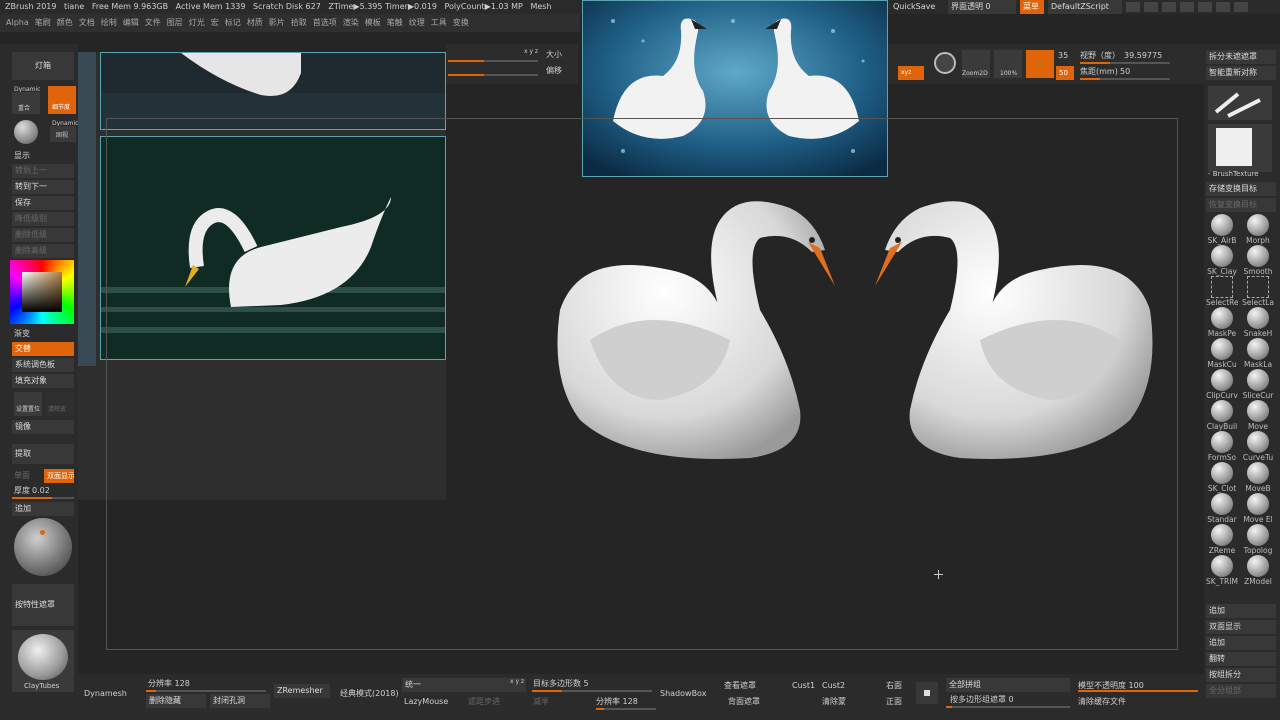 This screenshot has height=720, width=1280. What do you see at coordinates (109, 23) in the screenshot?
I see `menu-item: 绘制` at bounding box center [109, 23].